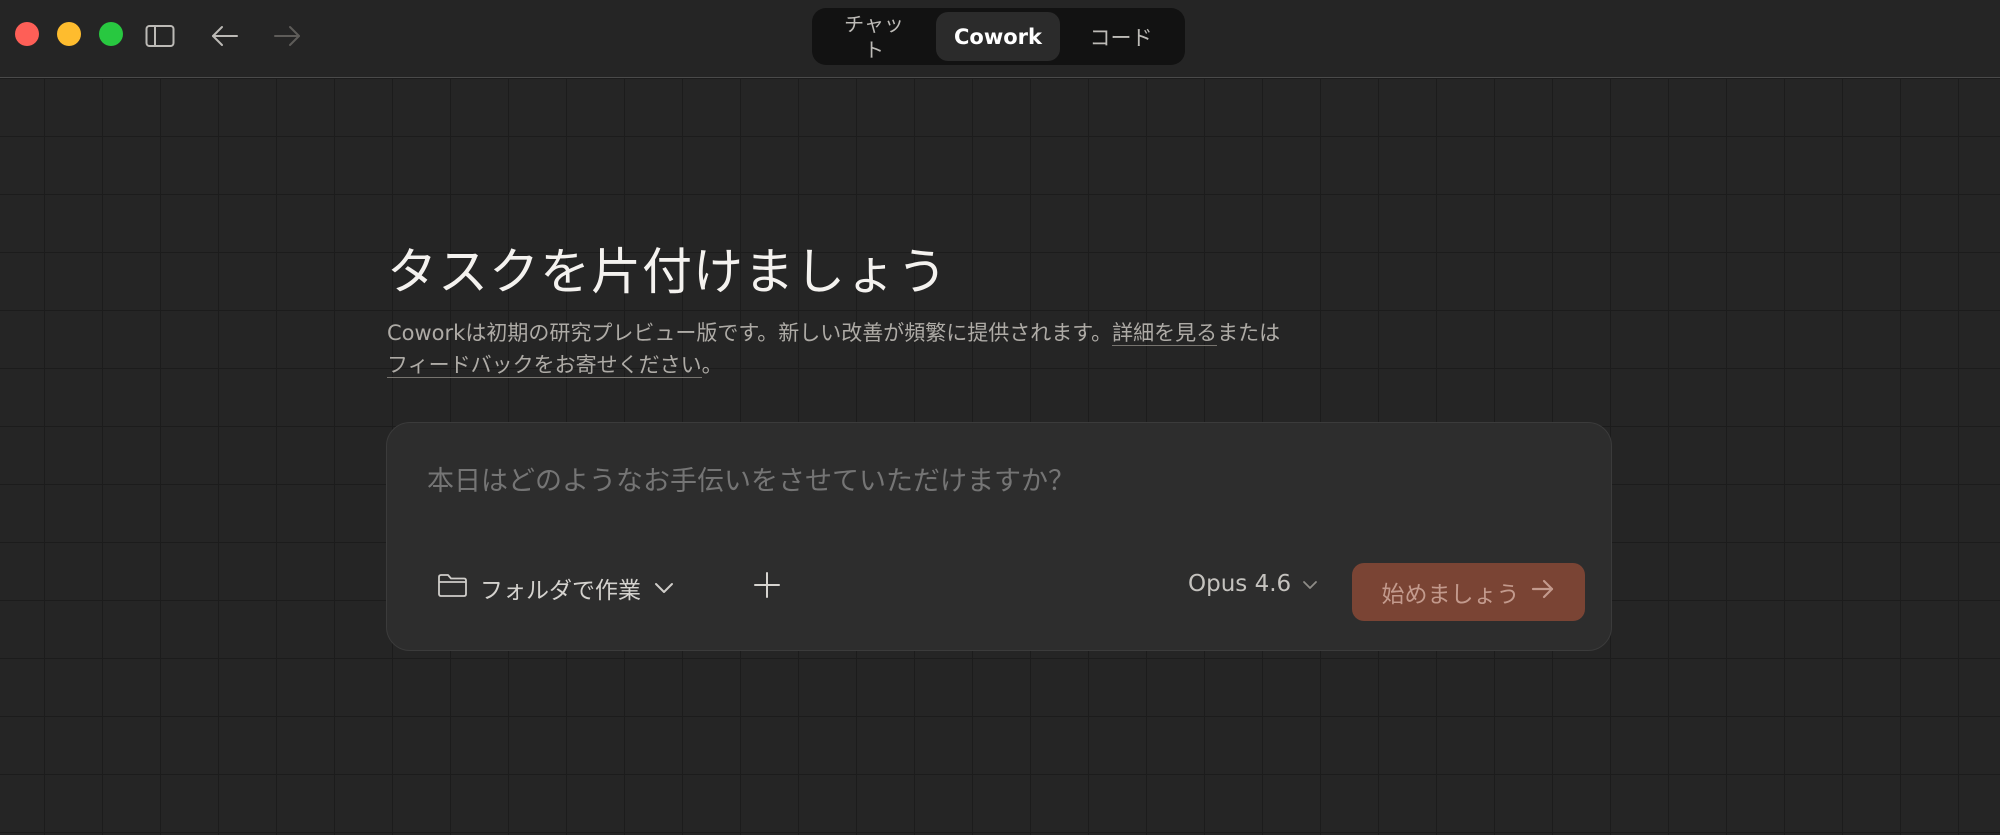 The height and width of the screenshot is (835, 2000). I want to click on intro-text-prefix: Coworkは初期の研究プレビュー版です。新しい改善が頻繁に提供されます。, so click(750, 333).